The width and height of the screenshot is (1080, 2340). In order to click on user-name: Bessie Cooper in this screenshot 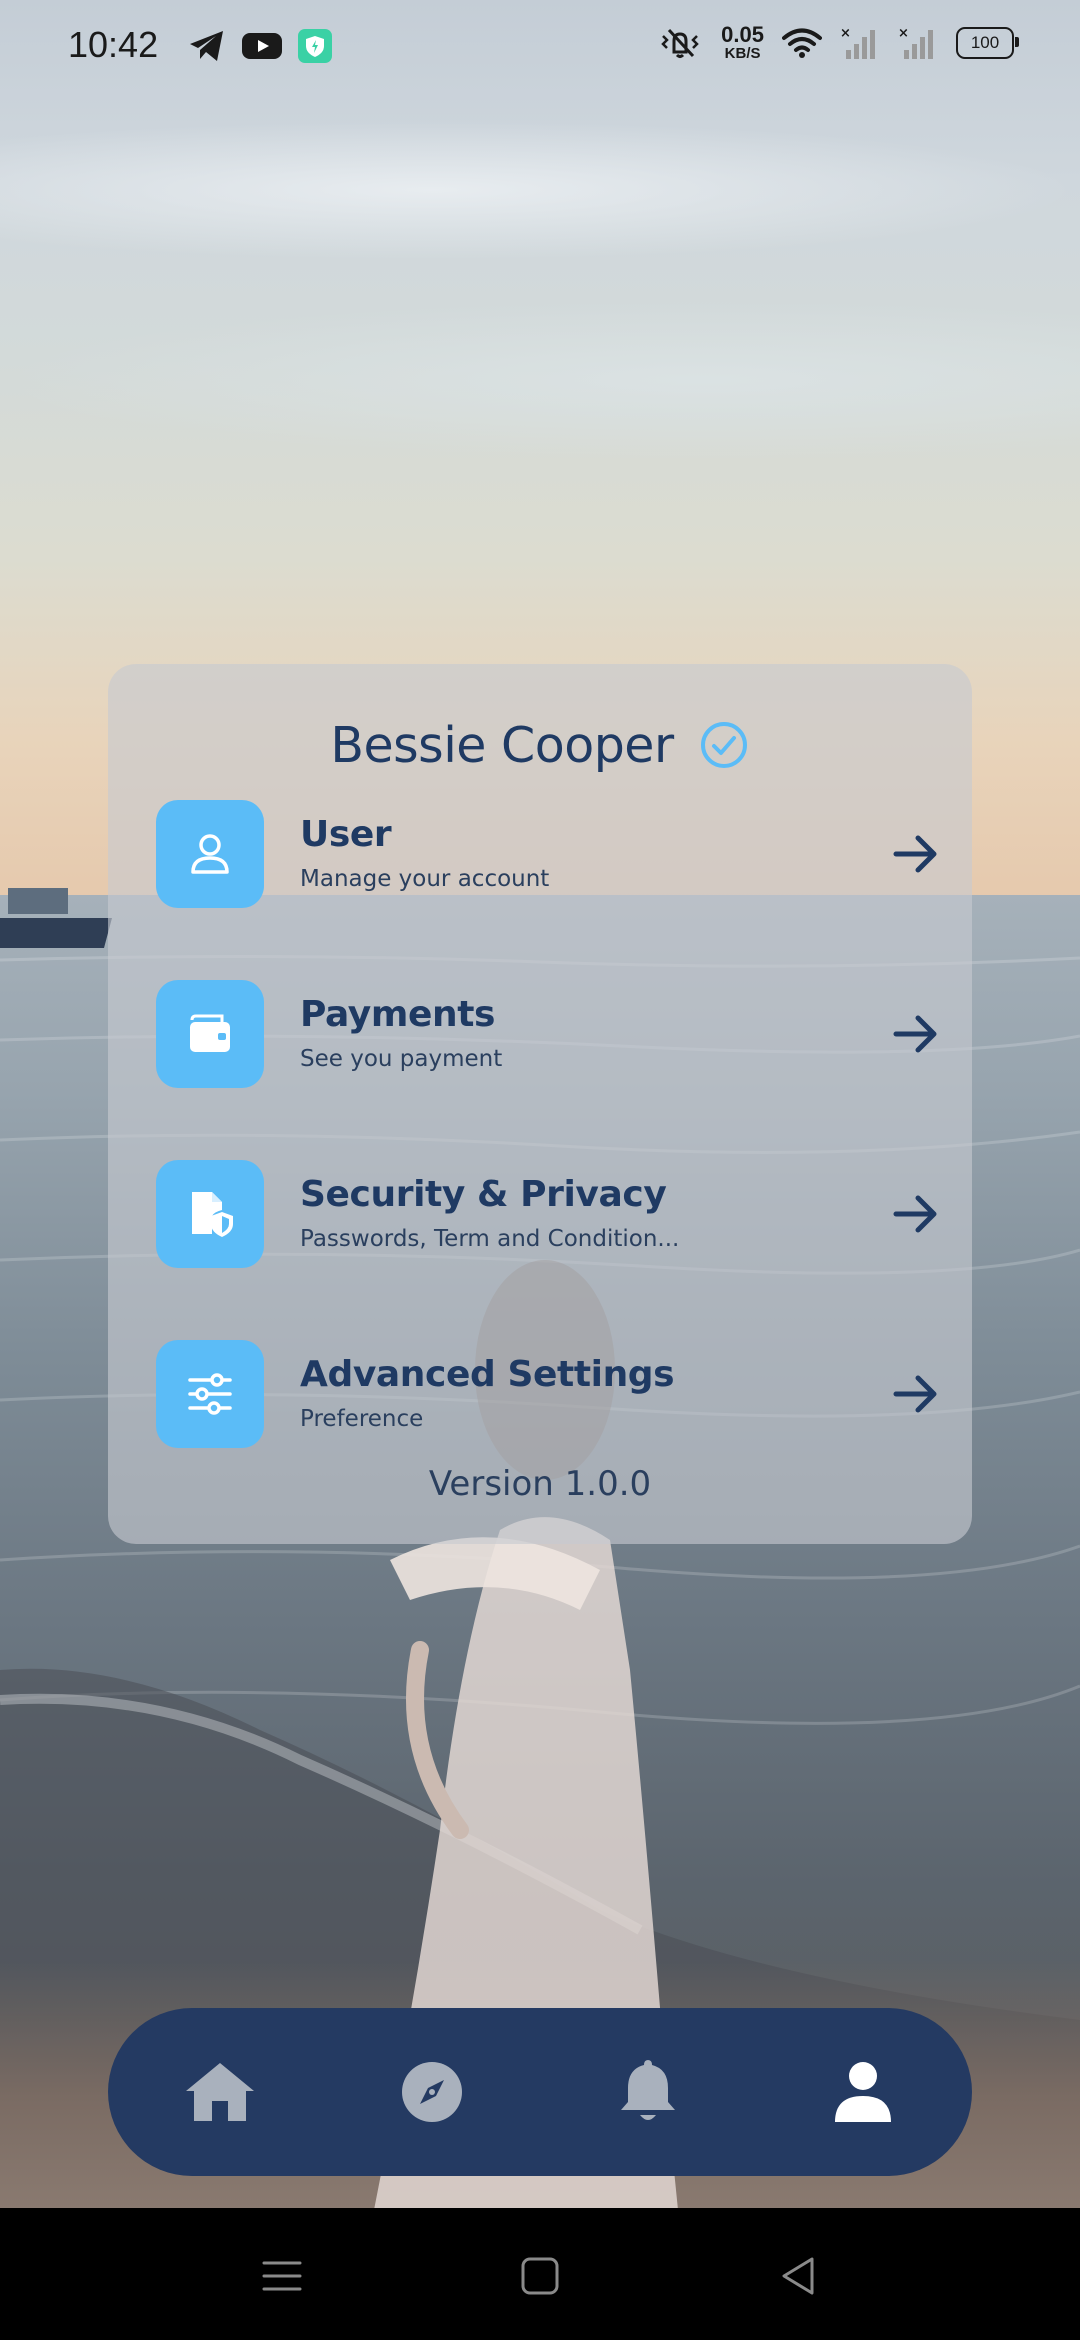, I will do `click(502, 745)`.